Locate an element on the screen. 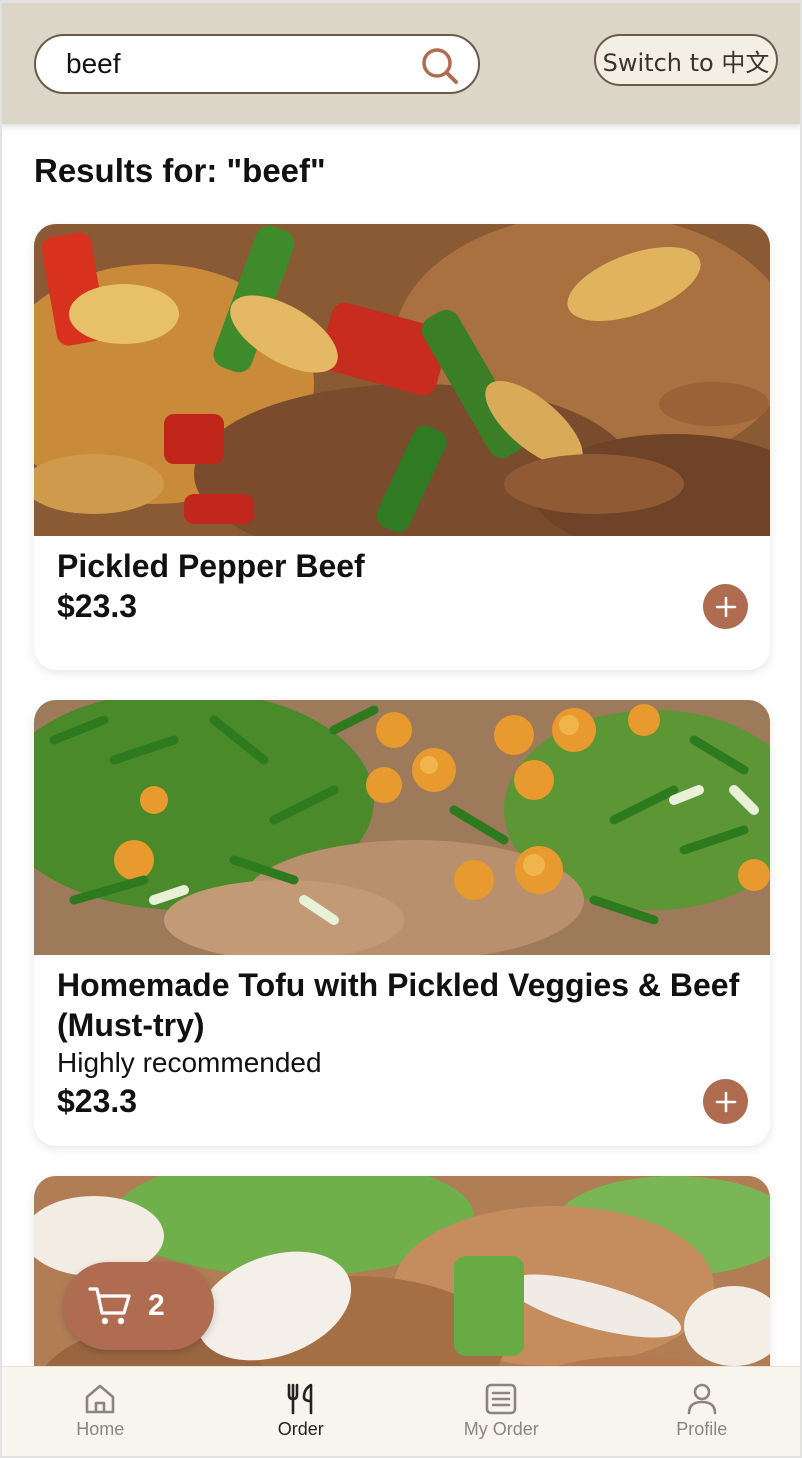  search-bar is located at coordinates (257, 64).